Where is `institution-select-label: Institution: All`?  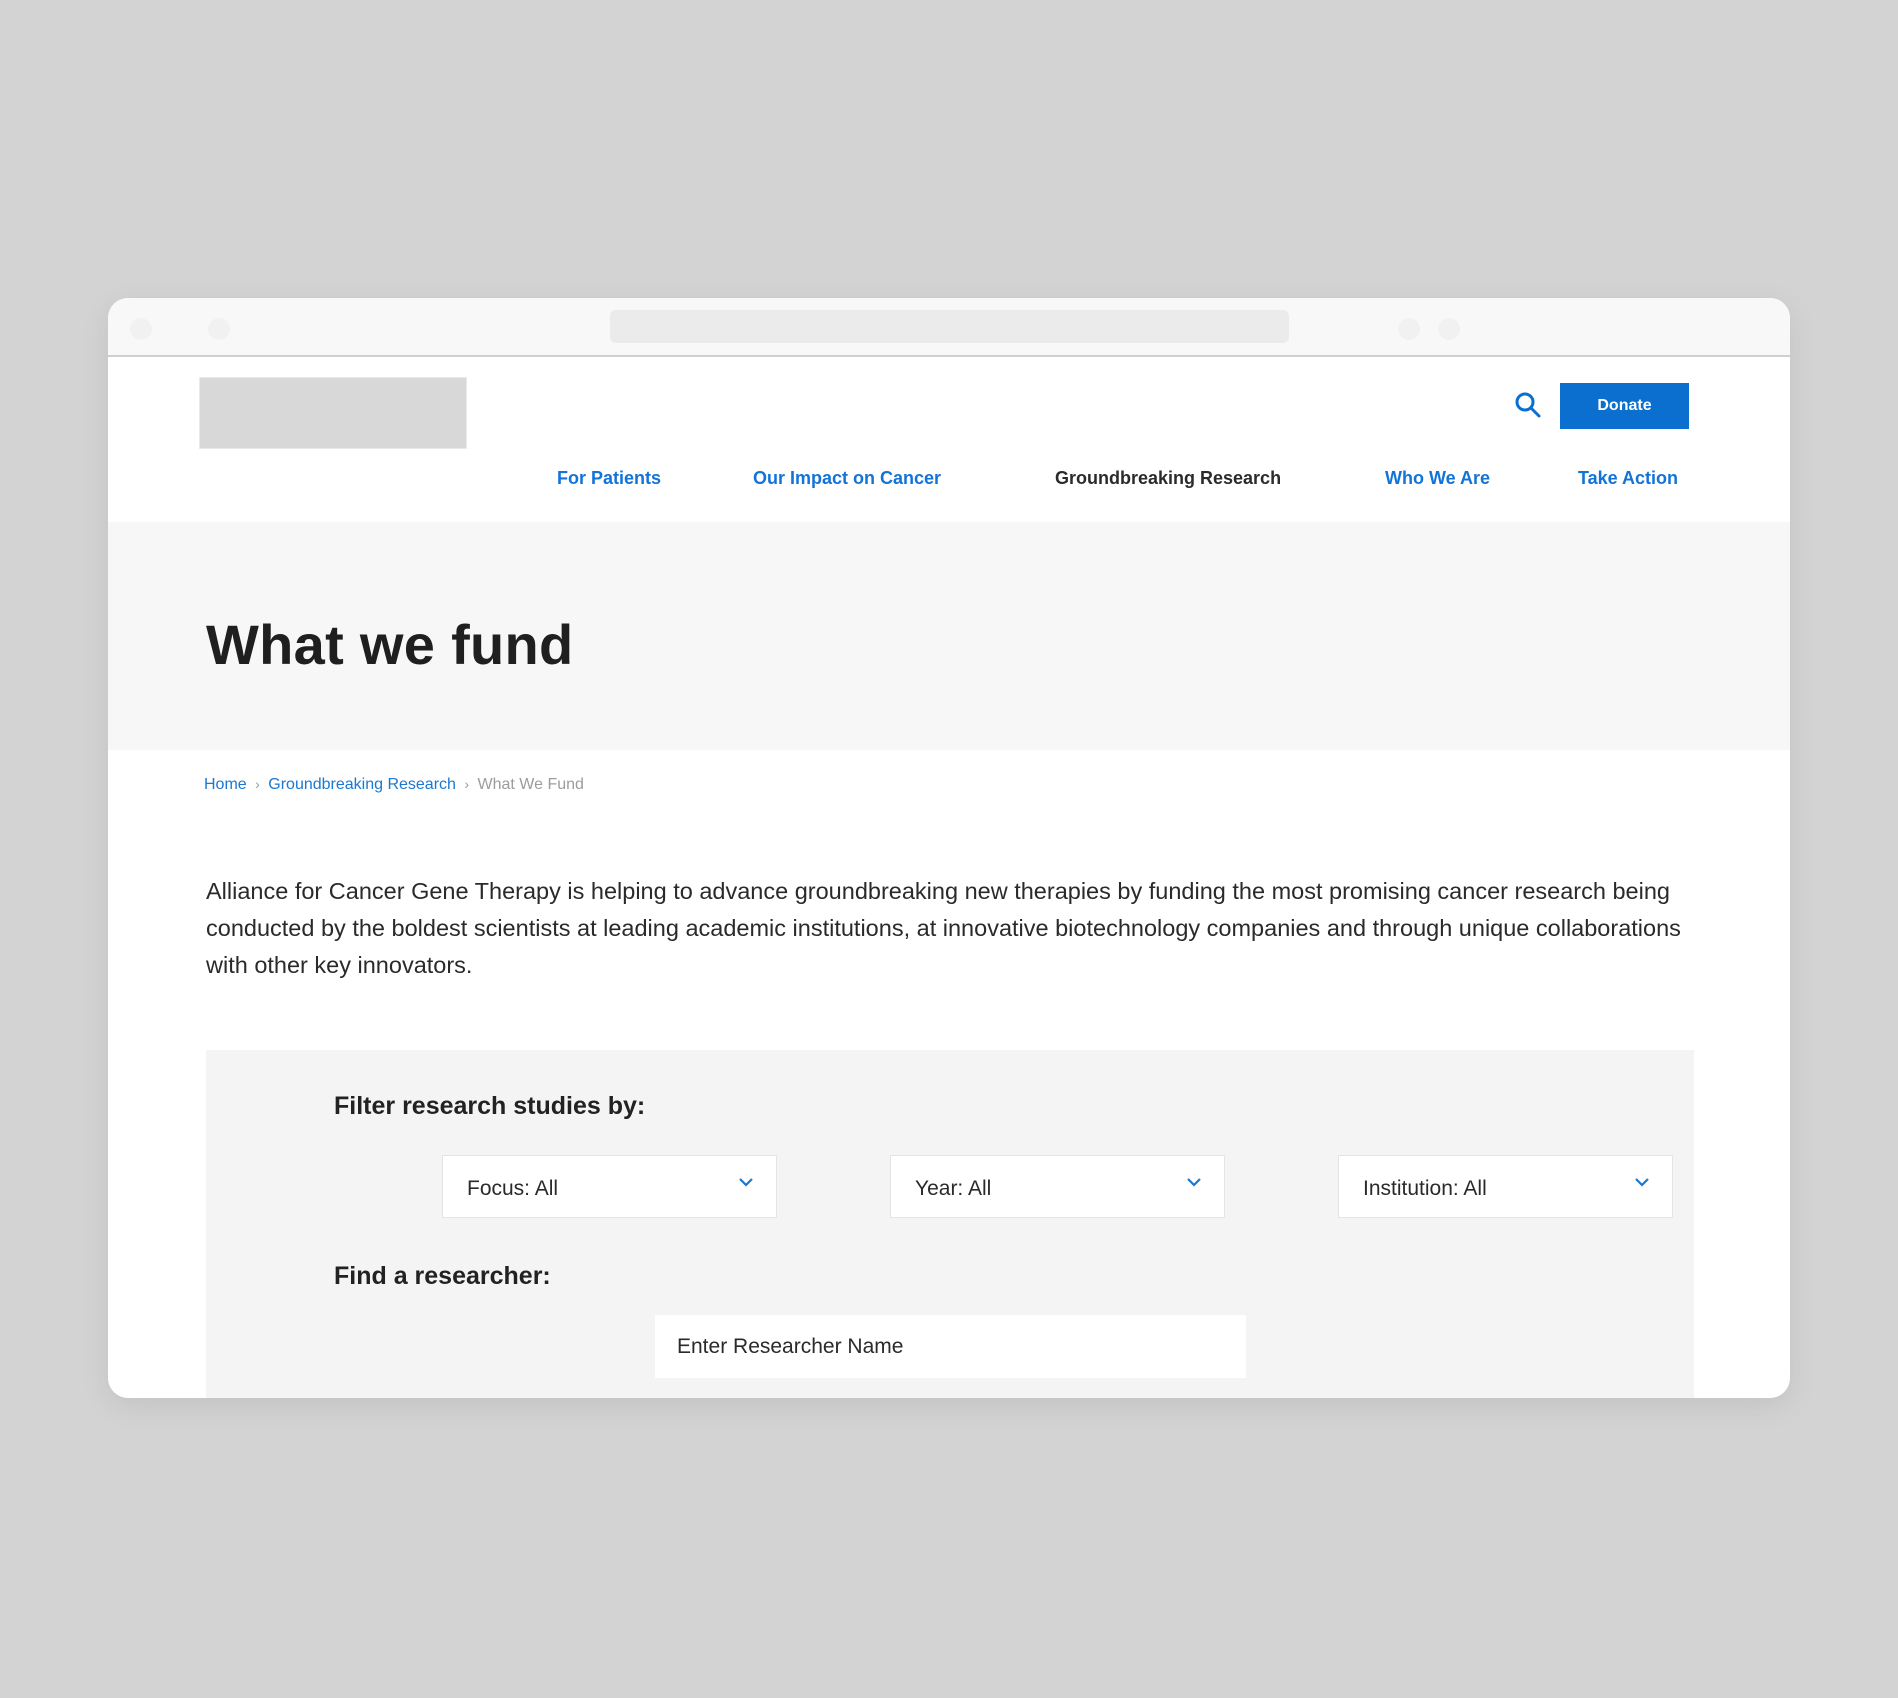
institution-select-label: Institution: All is located at coordinates (1425, 1188).